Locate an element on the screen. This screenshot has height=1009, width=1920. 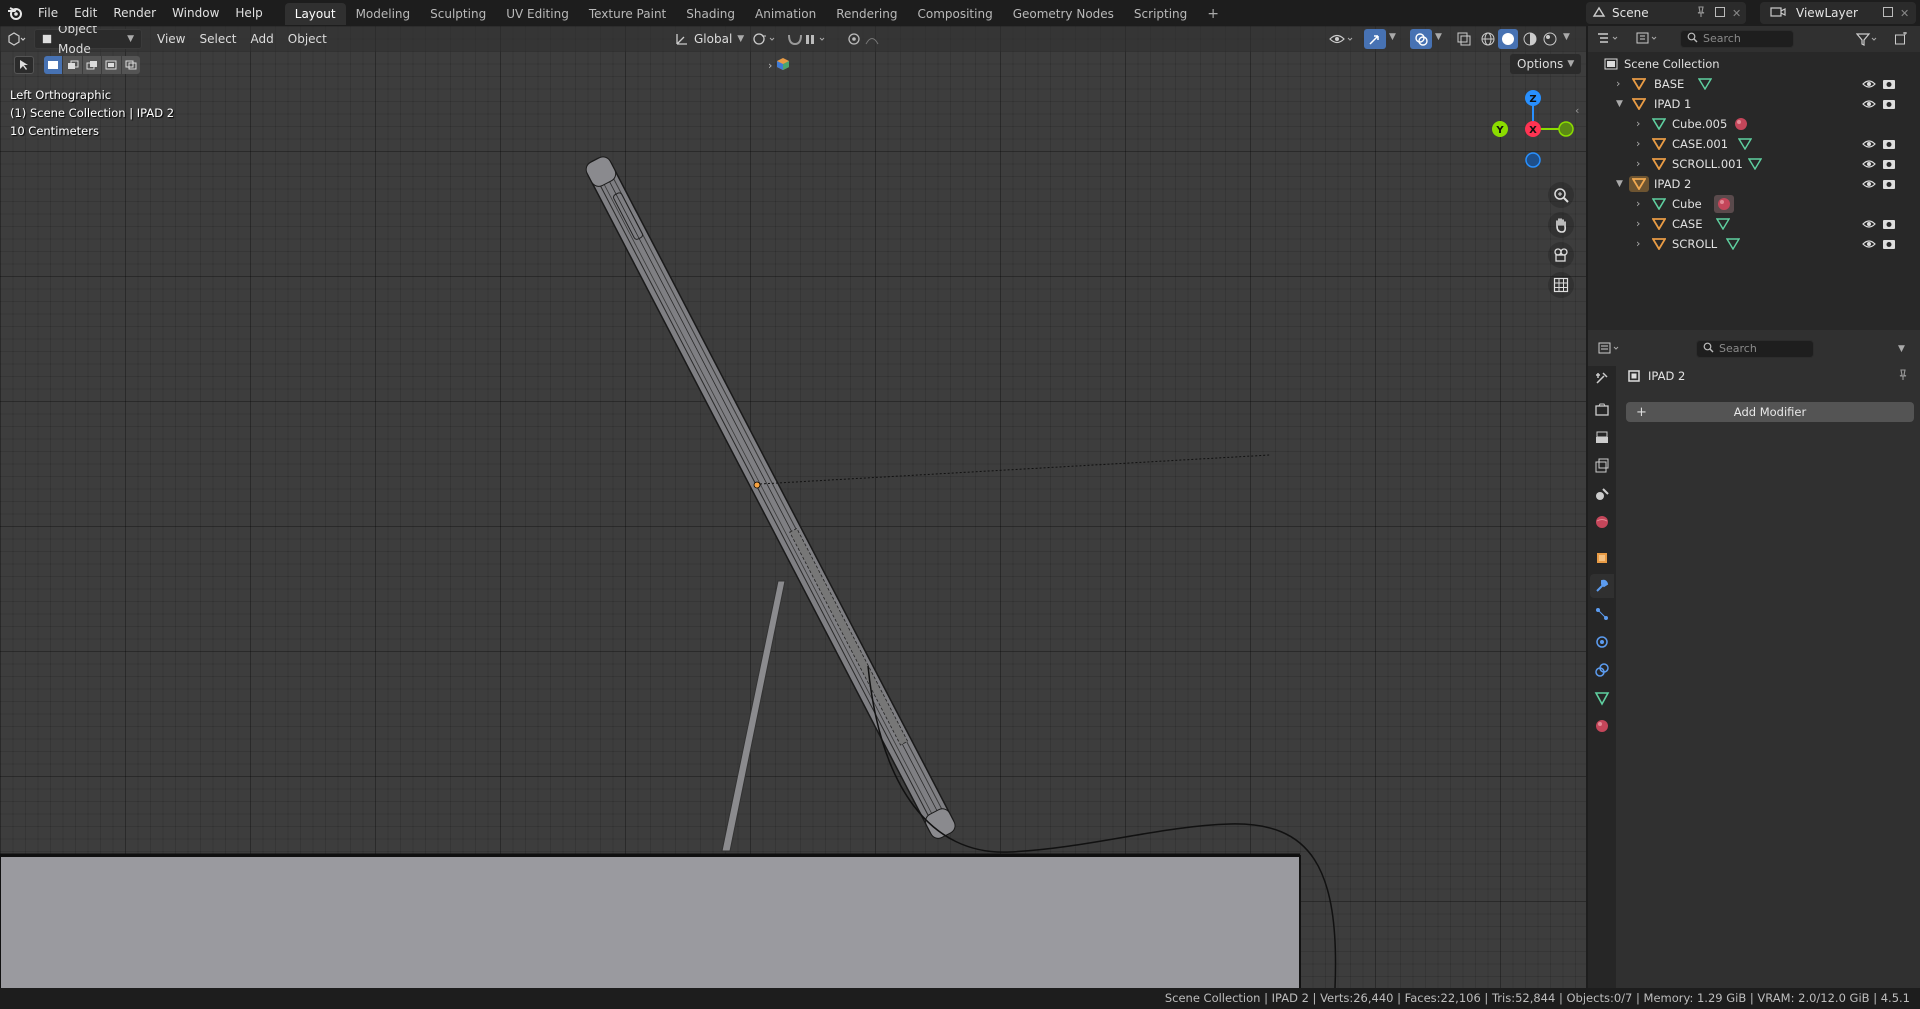
outliner-root-row: Scene Collection is located at coordinates (1662, 64).